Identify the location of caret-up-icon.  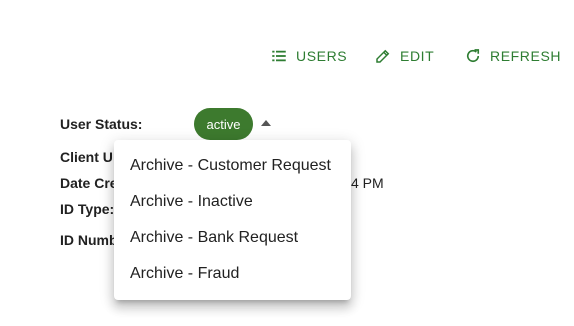
(266, 123).